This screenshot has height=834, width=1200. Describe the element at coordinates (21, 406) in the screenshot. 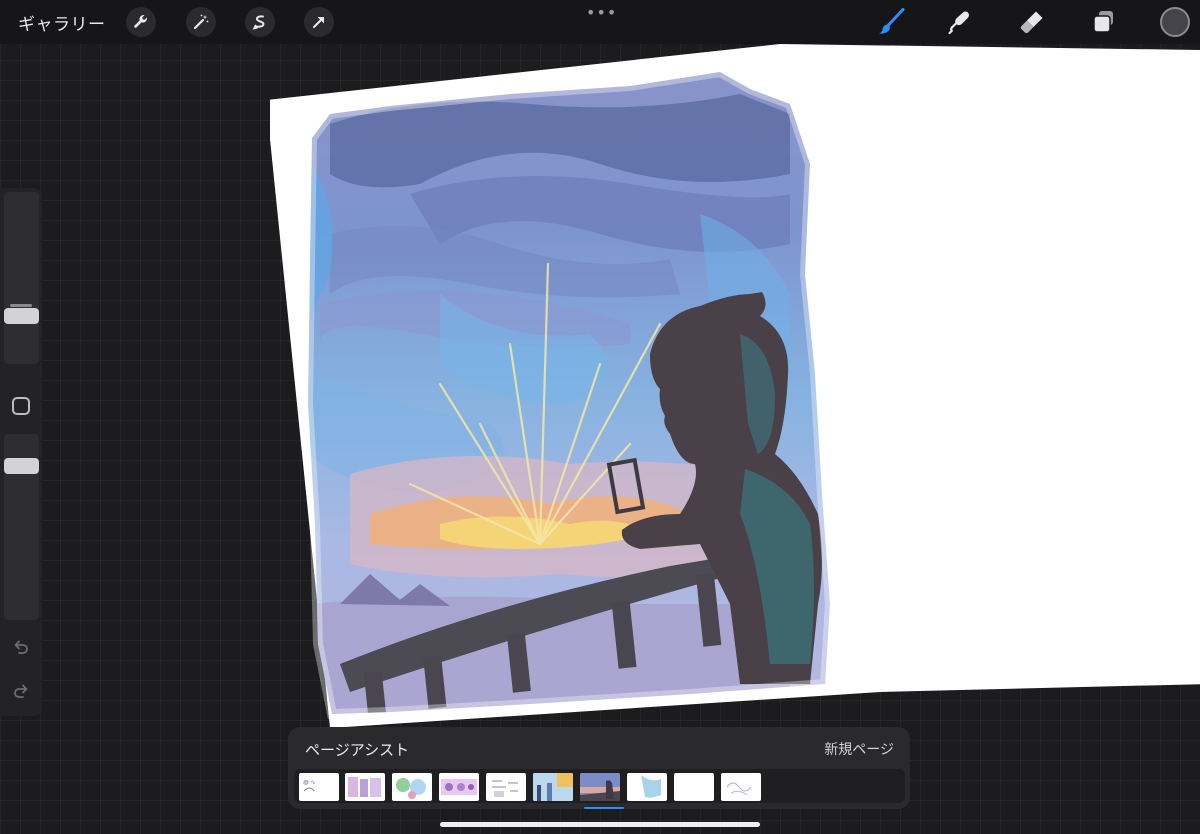

I see `modify-button` at that location.